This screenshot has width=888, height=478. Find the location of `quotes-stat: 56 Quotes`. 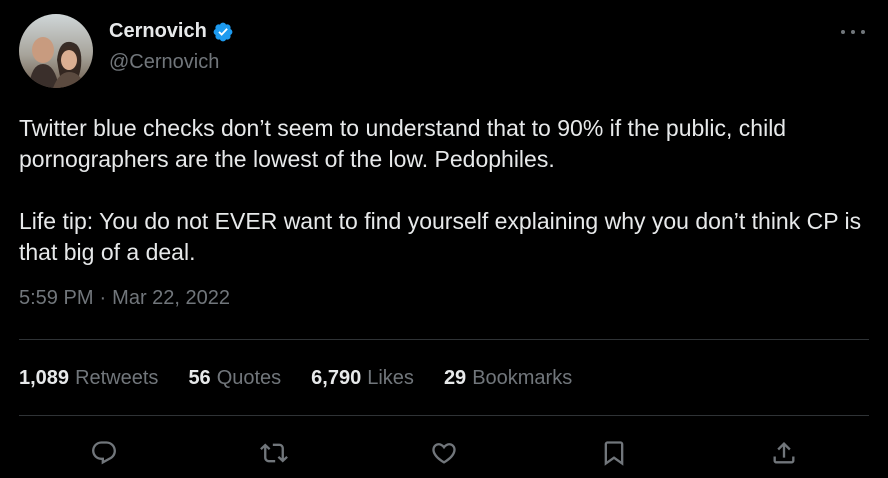

quotes-stat: 56 Quotes is located at coordinates (234, 378).